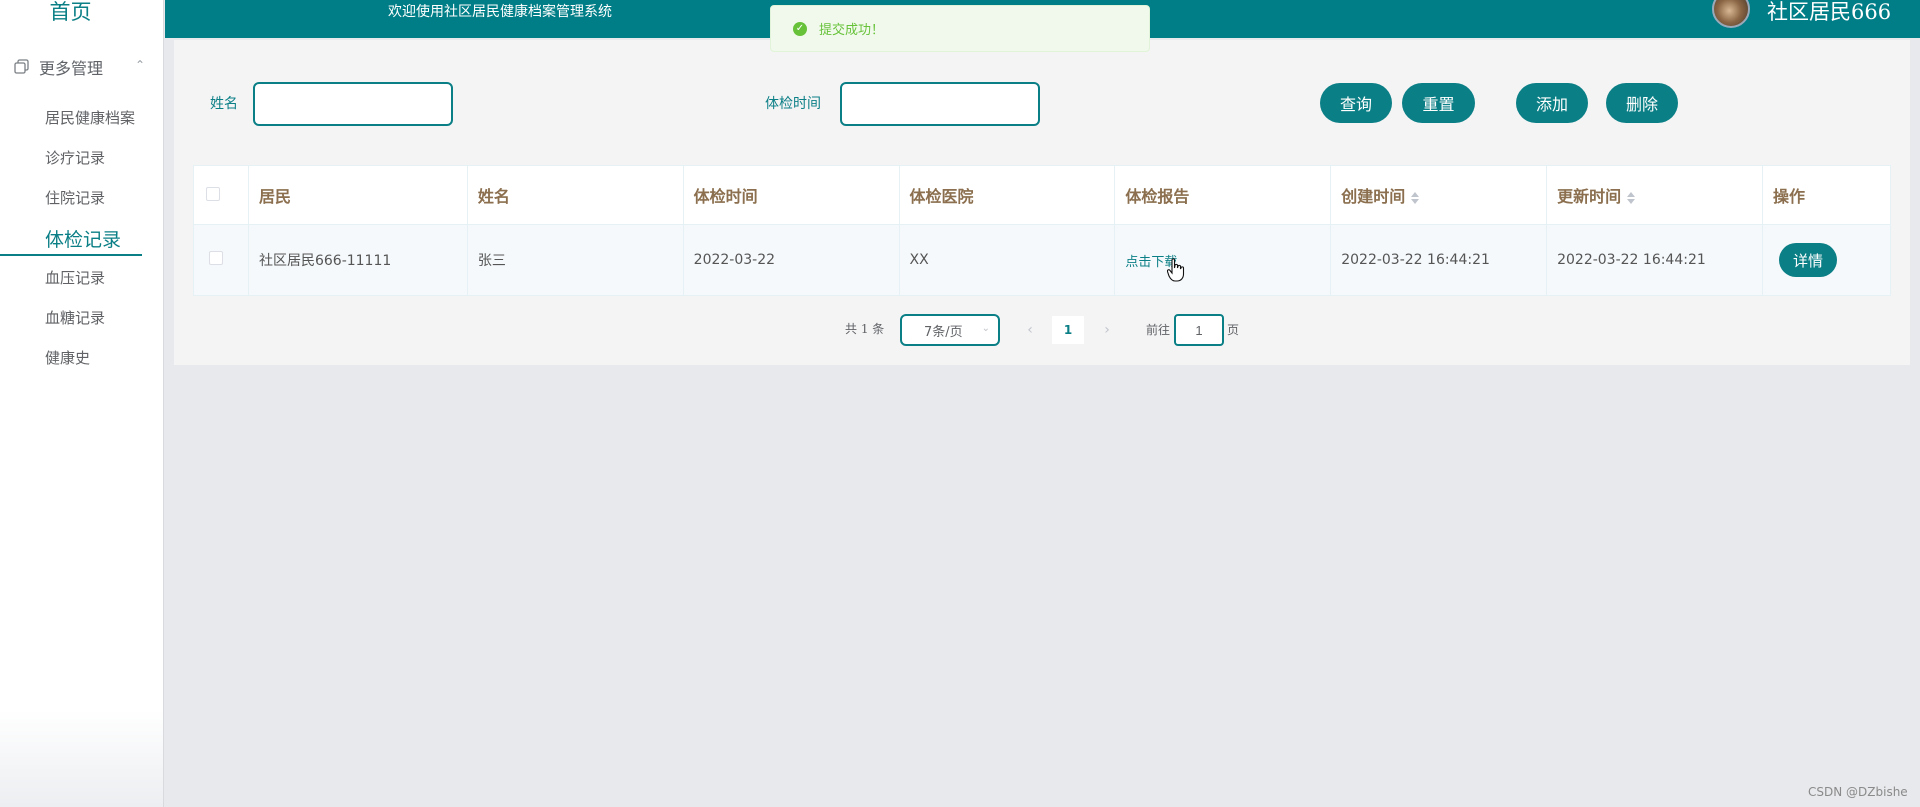 The image size is (1920, 807). What do you see at coordinates (985, 328) in the screenshot?
I see `chevron-down-icon: ⌄` at bounding box center [985, 328].